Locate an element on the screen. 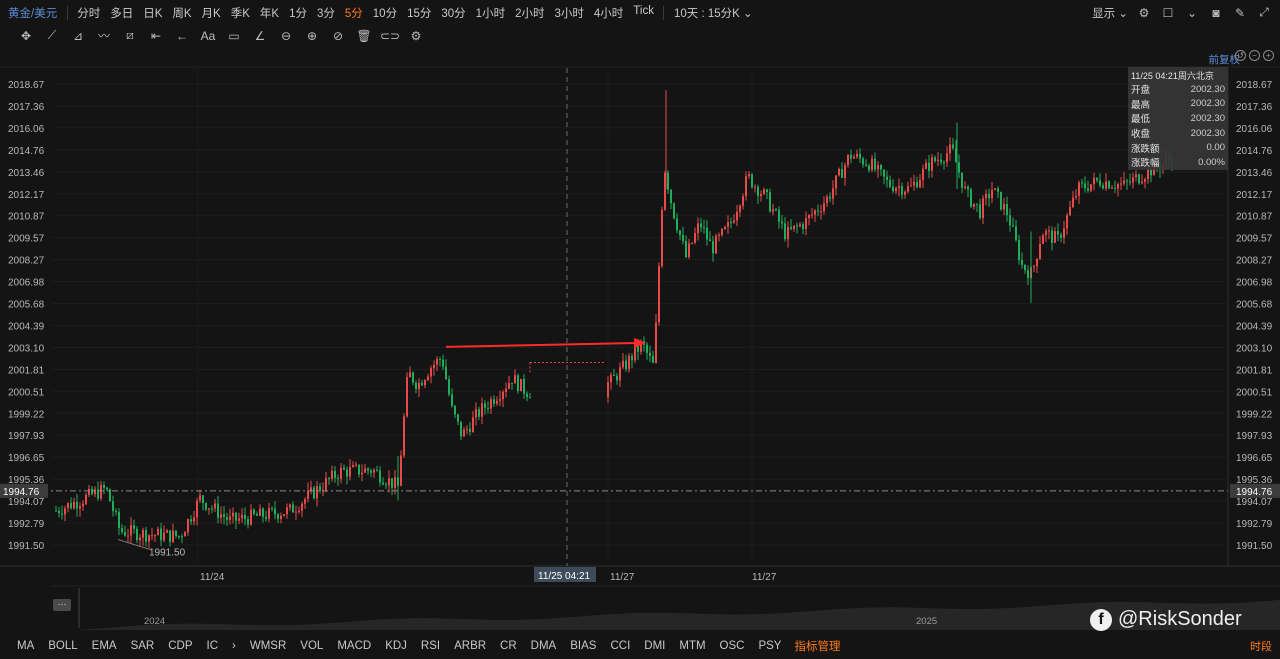  zoom-out-icon: − is located at coordinates (1254, 55).